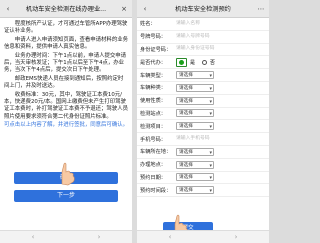  I want to click on form-row-place: 办理地点： 请选择, so click(203, 165).